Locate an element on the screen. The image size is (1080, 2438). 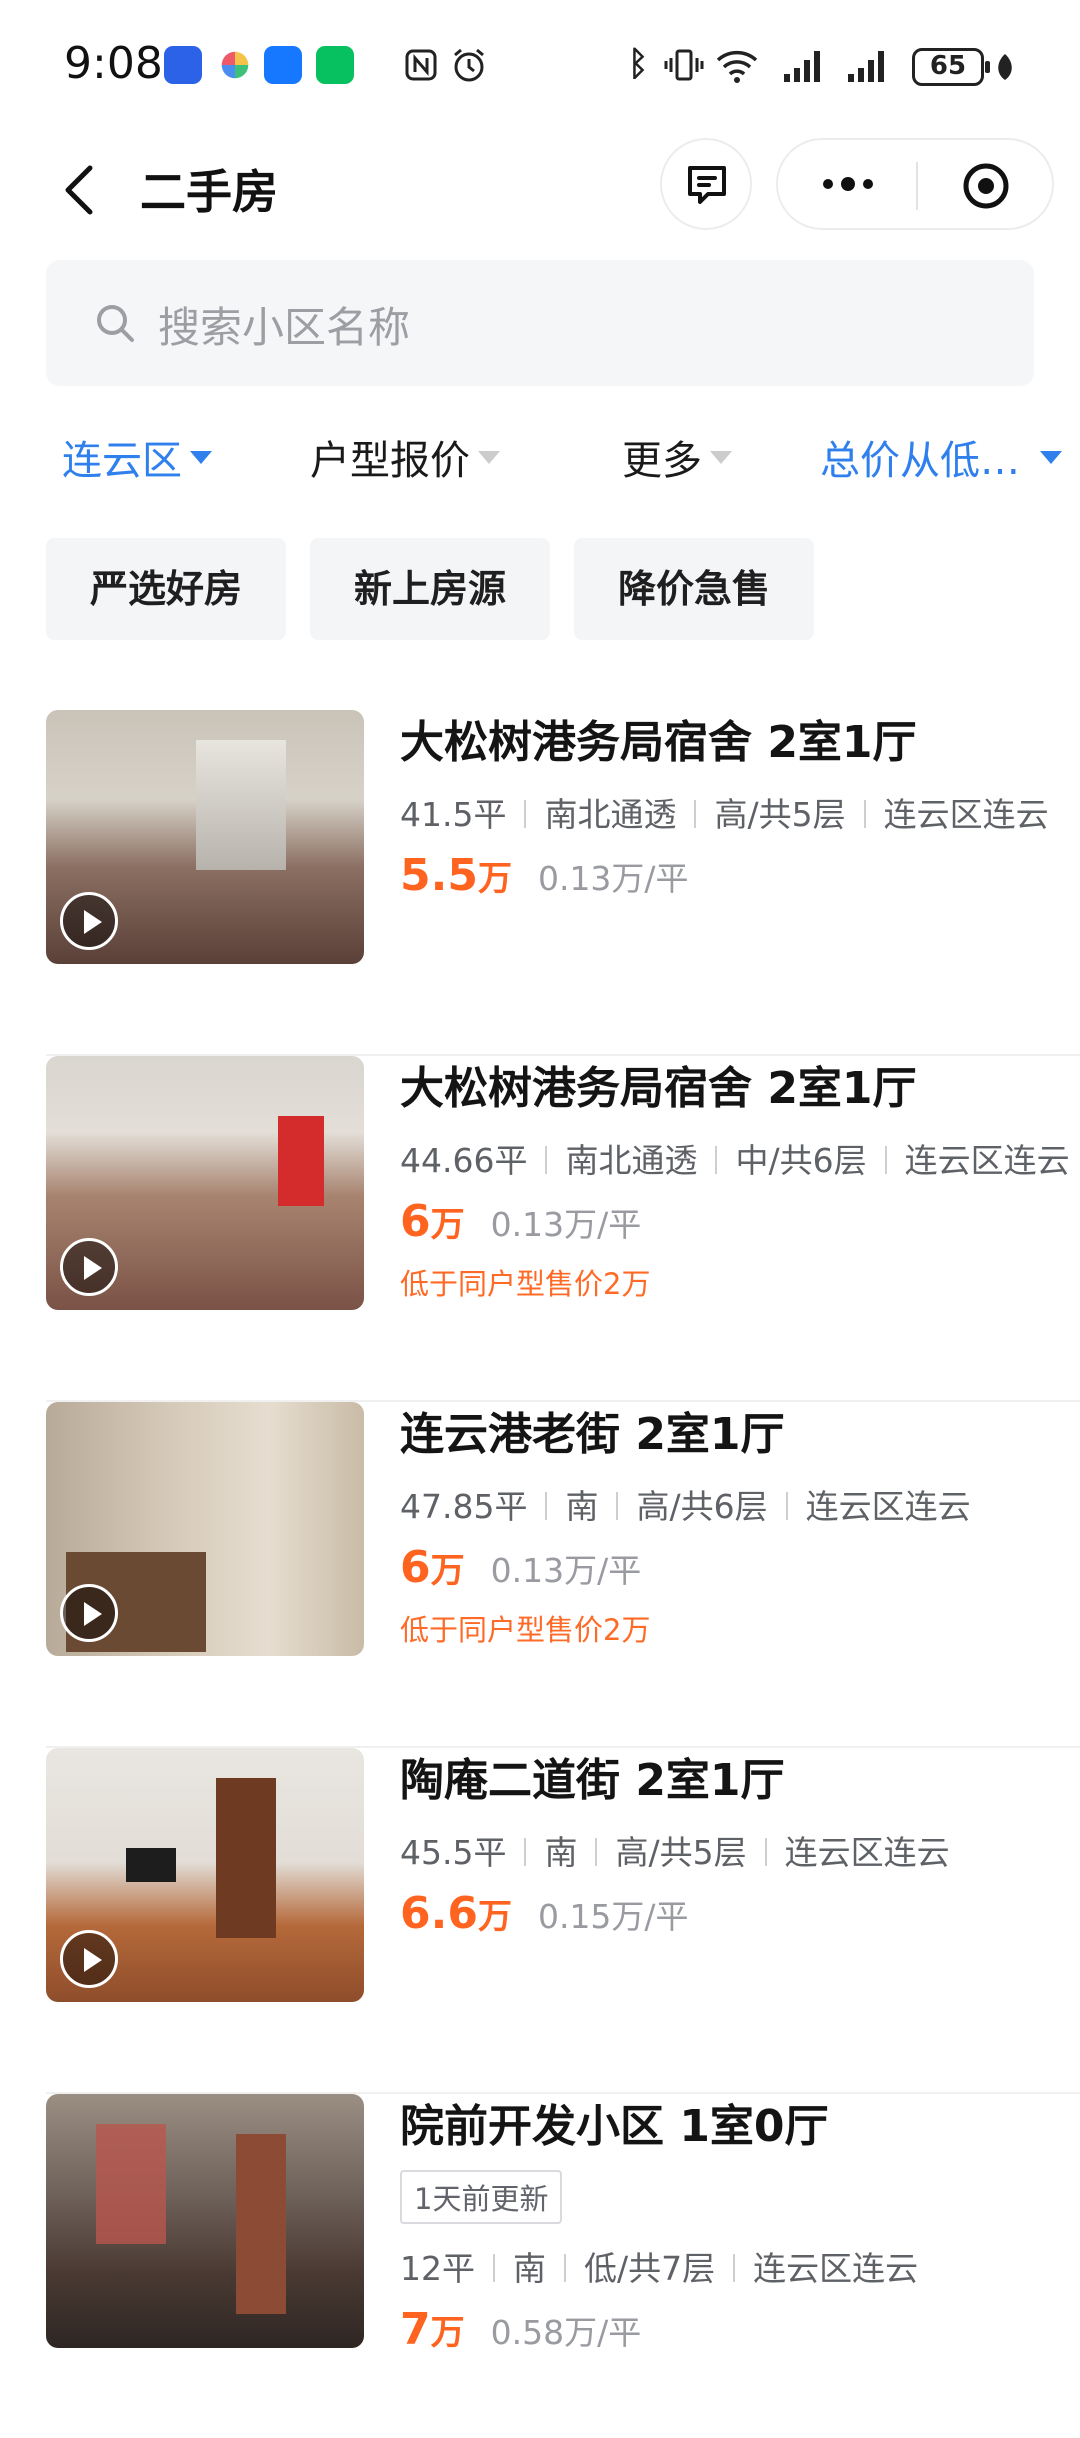
close-miniprogram-button is located at coordinates (986, 184).